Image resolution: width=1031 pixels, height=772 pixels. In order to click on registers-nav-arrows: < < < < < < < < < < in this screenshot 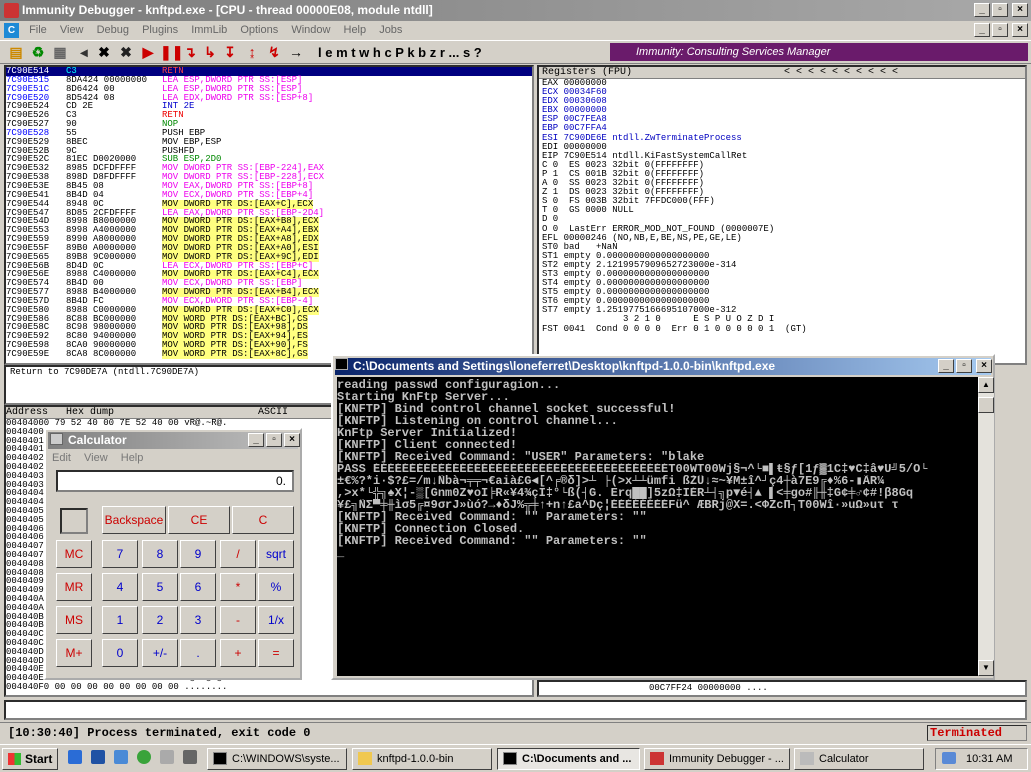, I will do `click(841, 73)`.